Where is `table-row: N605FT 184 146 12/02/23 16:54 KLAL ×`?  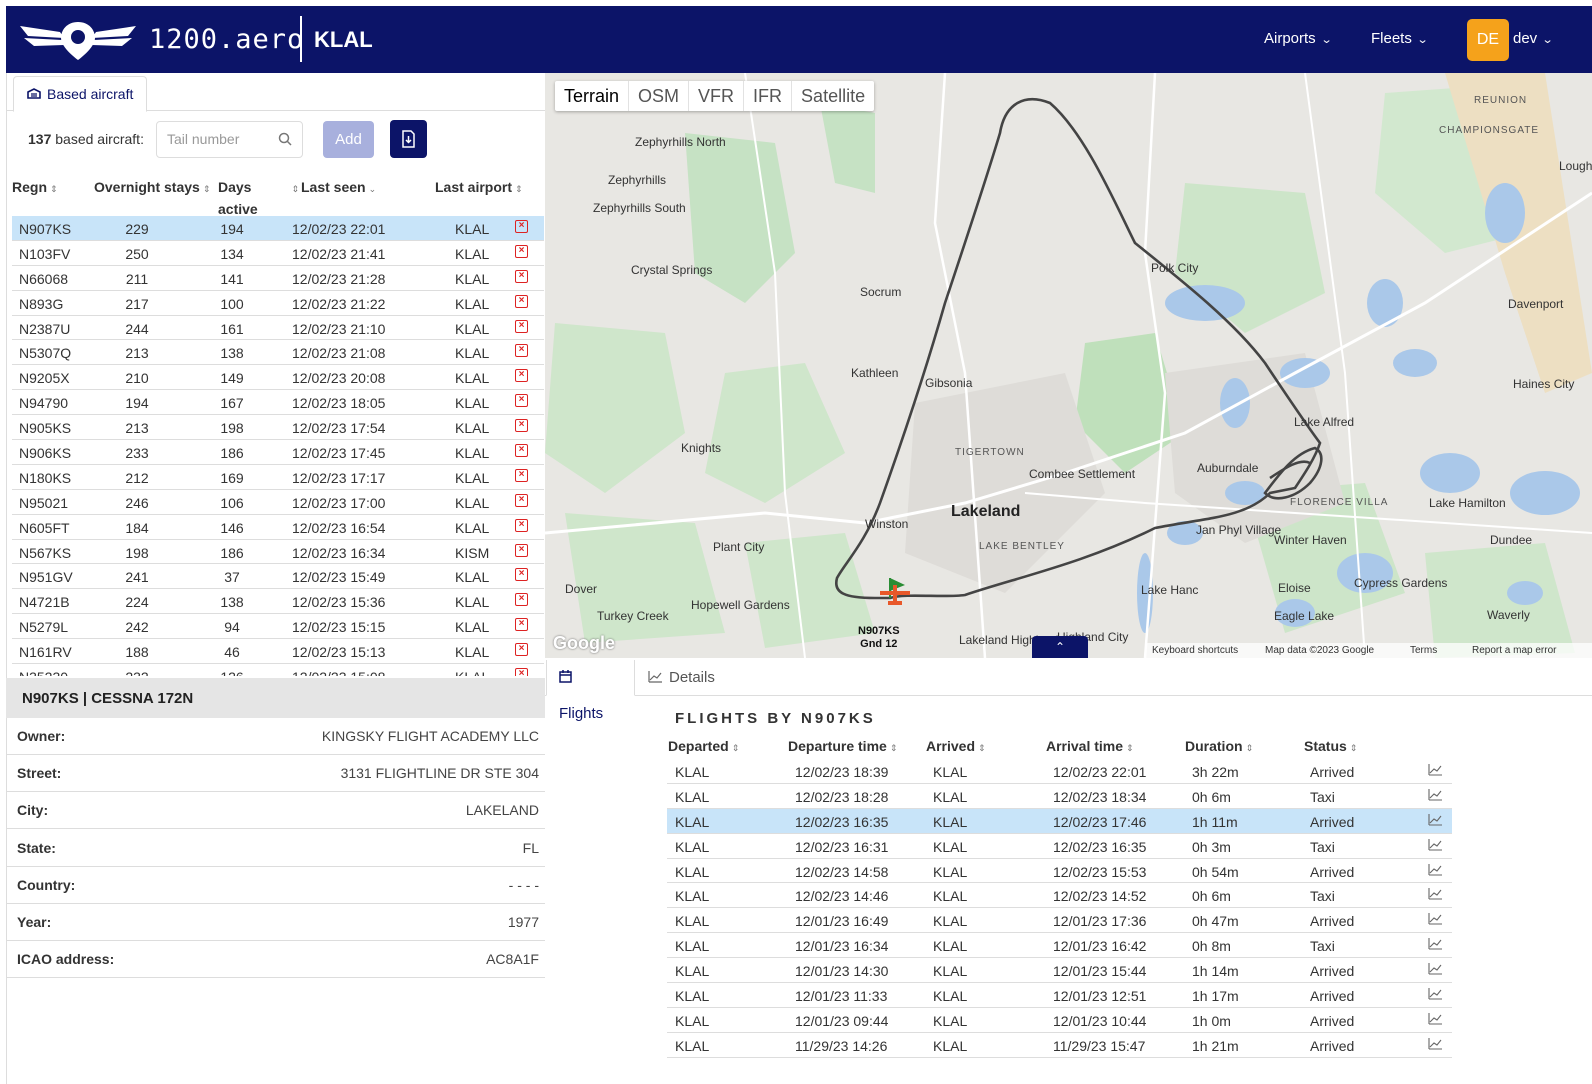
table-row: N605FT 184 146 12/02/23 16:54 KLAL × is located at coordinates (278, 527).